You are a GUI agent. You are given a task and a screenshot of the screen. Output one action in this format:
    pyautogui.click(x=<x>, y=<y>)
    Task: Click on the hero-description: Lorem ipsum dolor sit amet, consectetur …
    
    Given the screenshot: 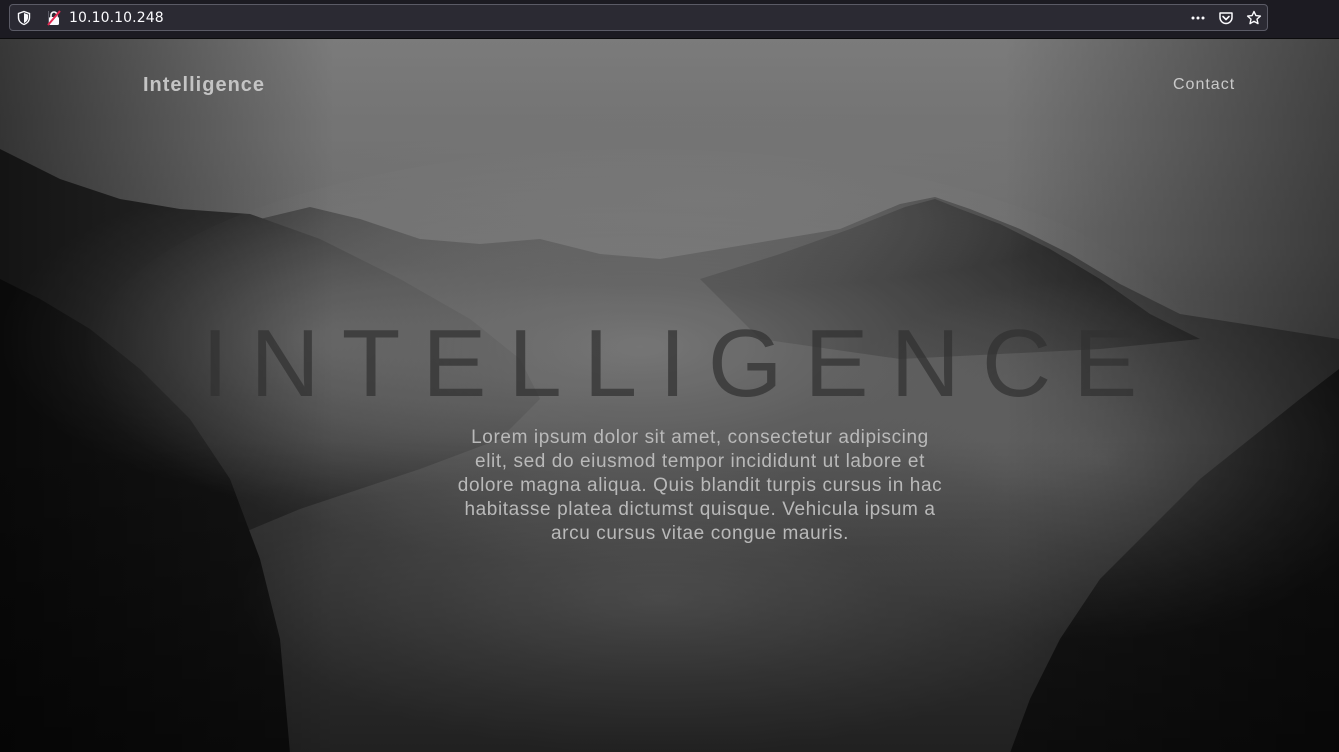 What is the action you would take?
    pyautogui.click(x=700, y=485)
    